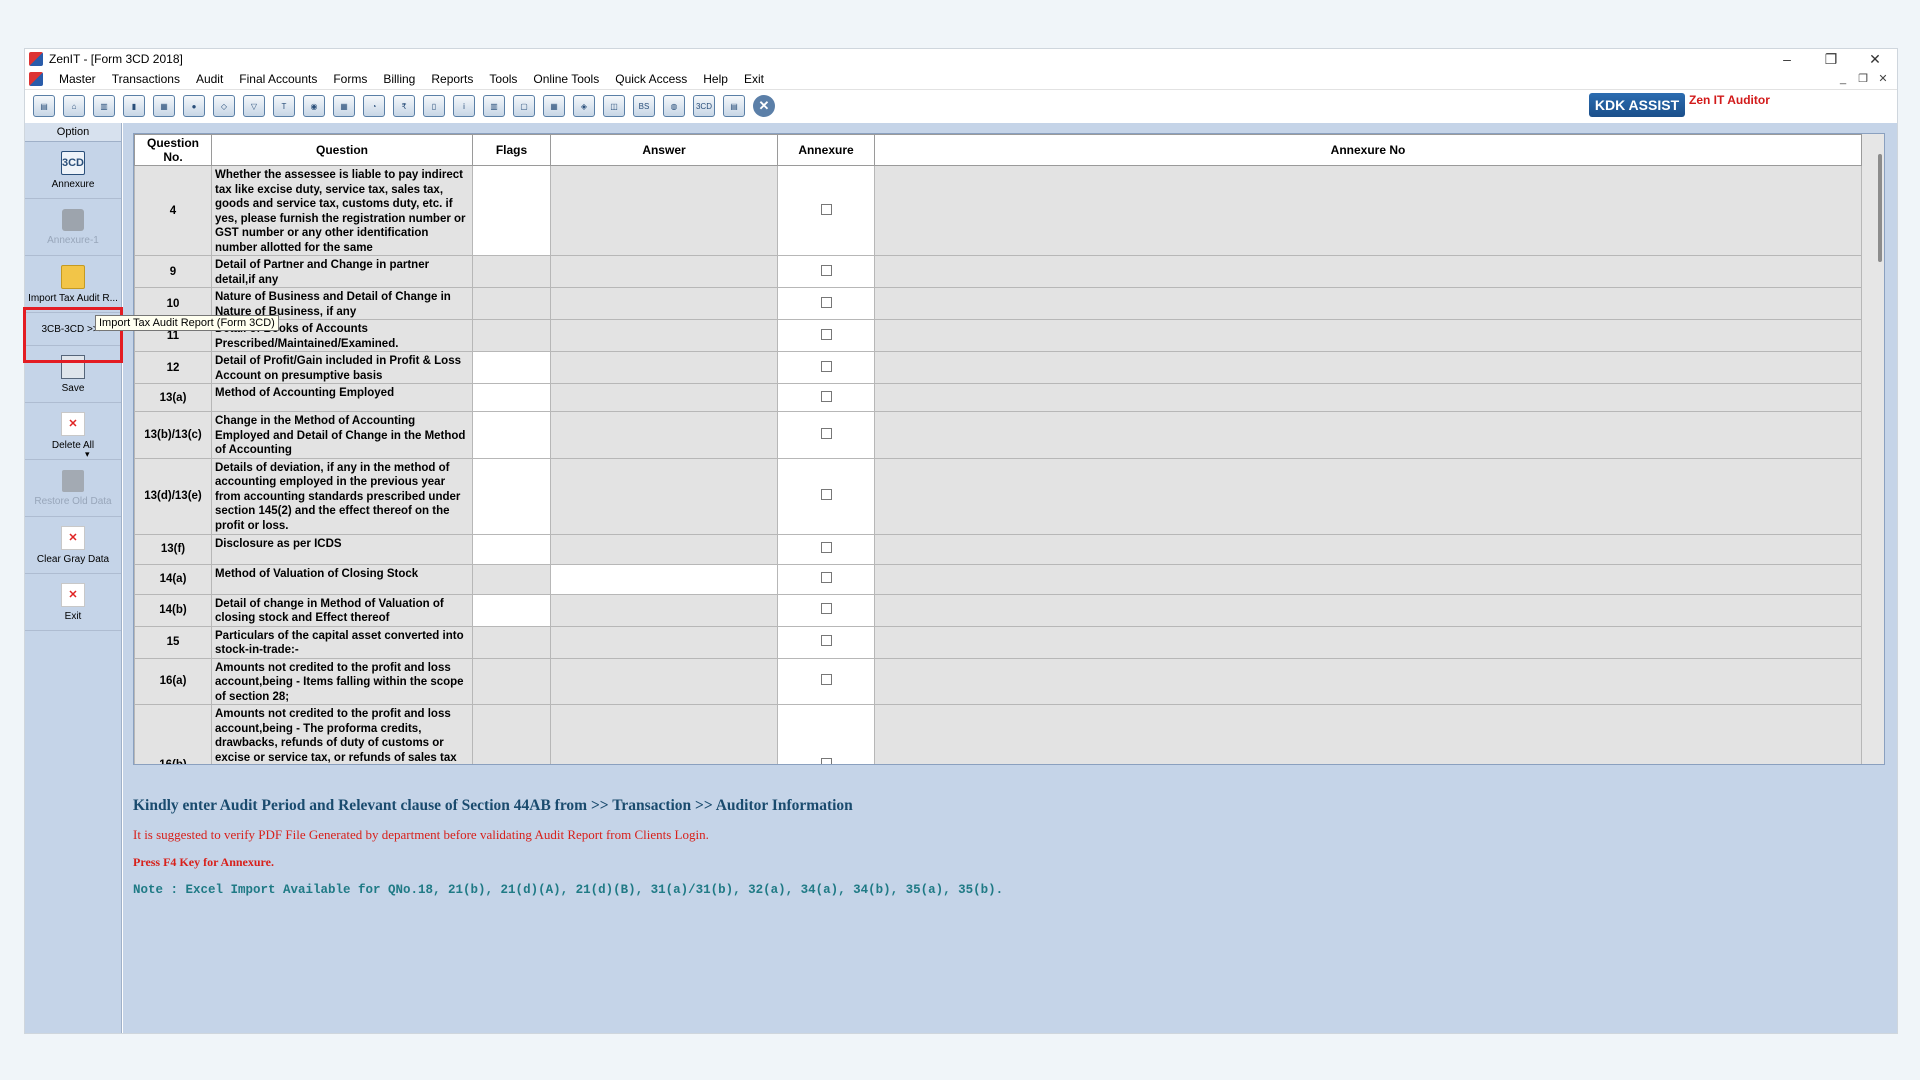 Image resolution: width=1920 pixels, height=1080 pixels. What do you see at coordinates (44, 106) in the screenshot?
I see `toolbar-form-icon: ▤` at bounding box center [44, 106].